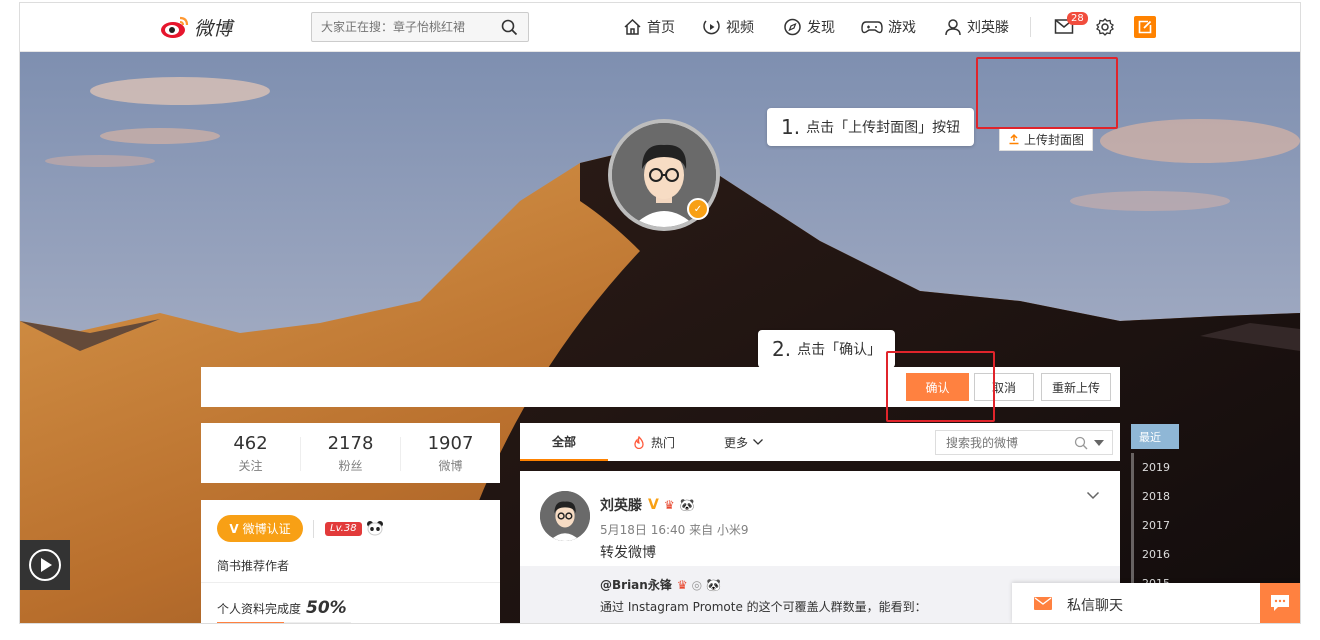 The width and height of the screenshot is (1320, 640). I want to click on upload-cover-label: 上传封面图, so click(1053, 139).